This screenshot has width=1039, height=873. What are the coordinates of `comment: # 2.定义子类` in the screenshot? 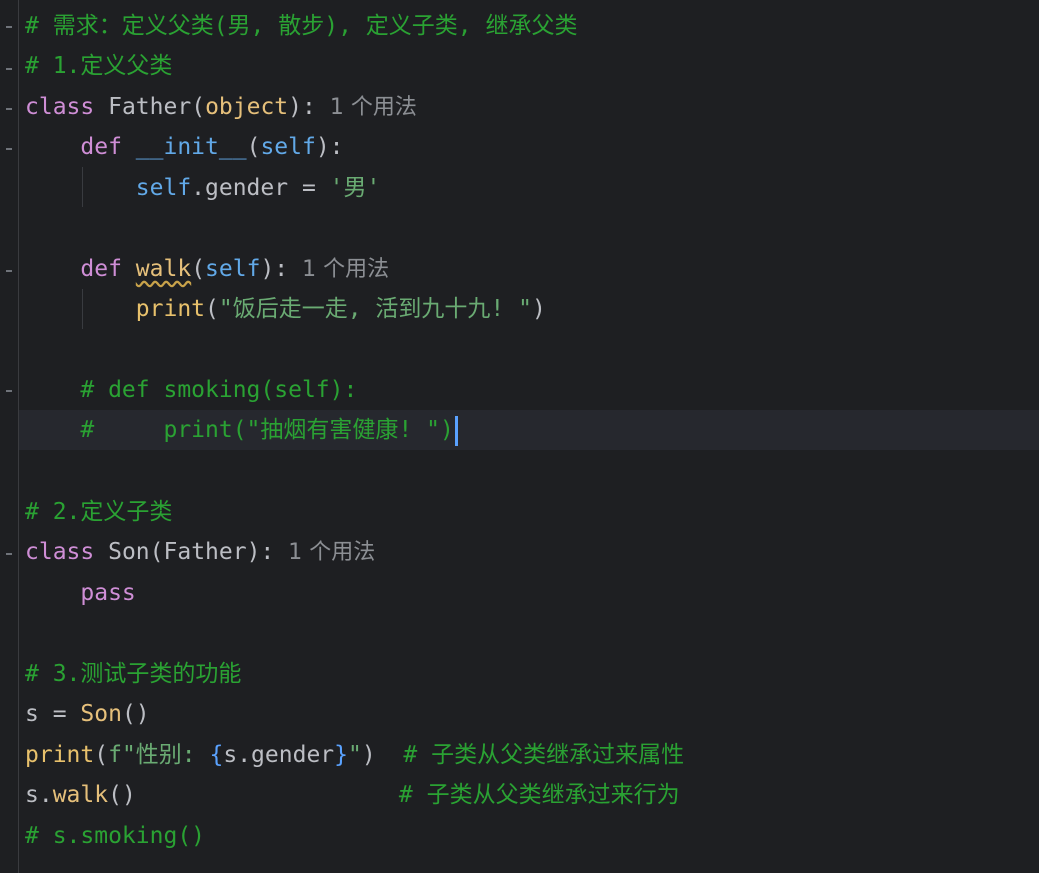 It's located at (99, 512).